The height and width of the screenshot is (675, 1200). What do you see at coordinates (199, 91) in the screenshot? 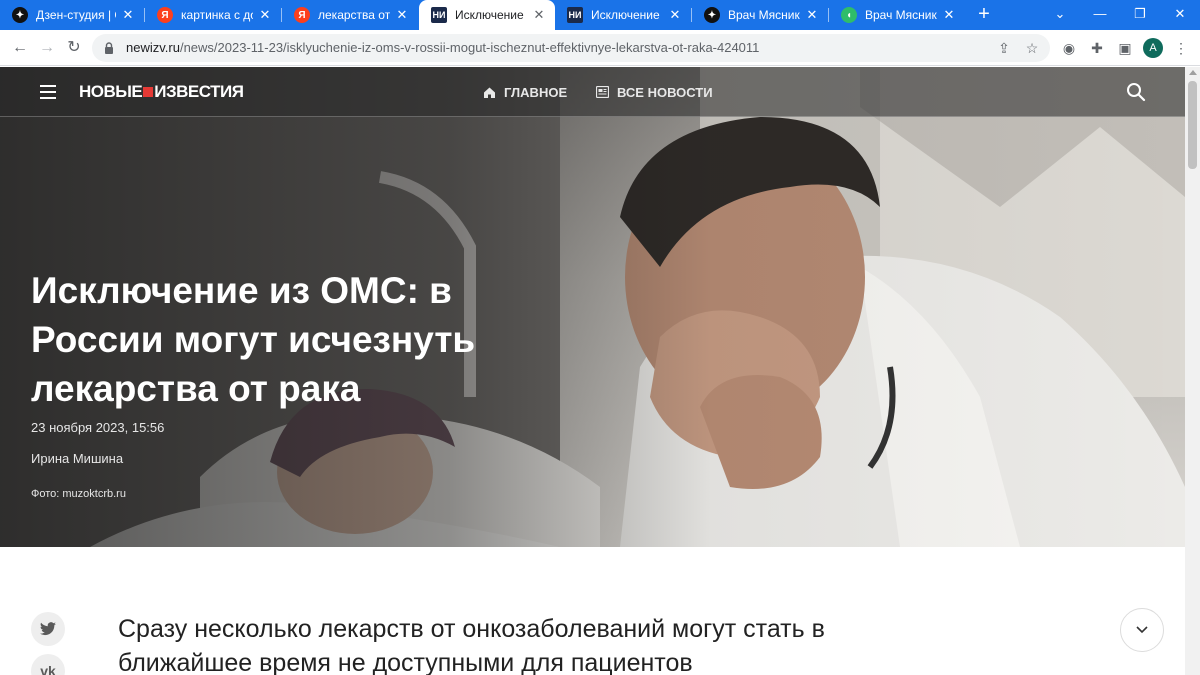
I see `logo-text-right: ИЗВЕСТИЯ` at bounding box center [199, 91].